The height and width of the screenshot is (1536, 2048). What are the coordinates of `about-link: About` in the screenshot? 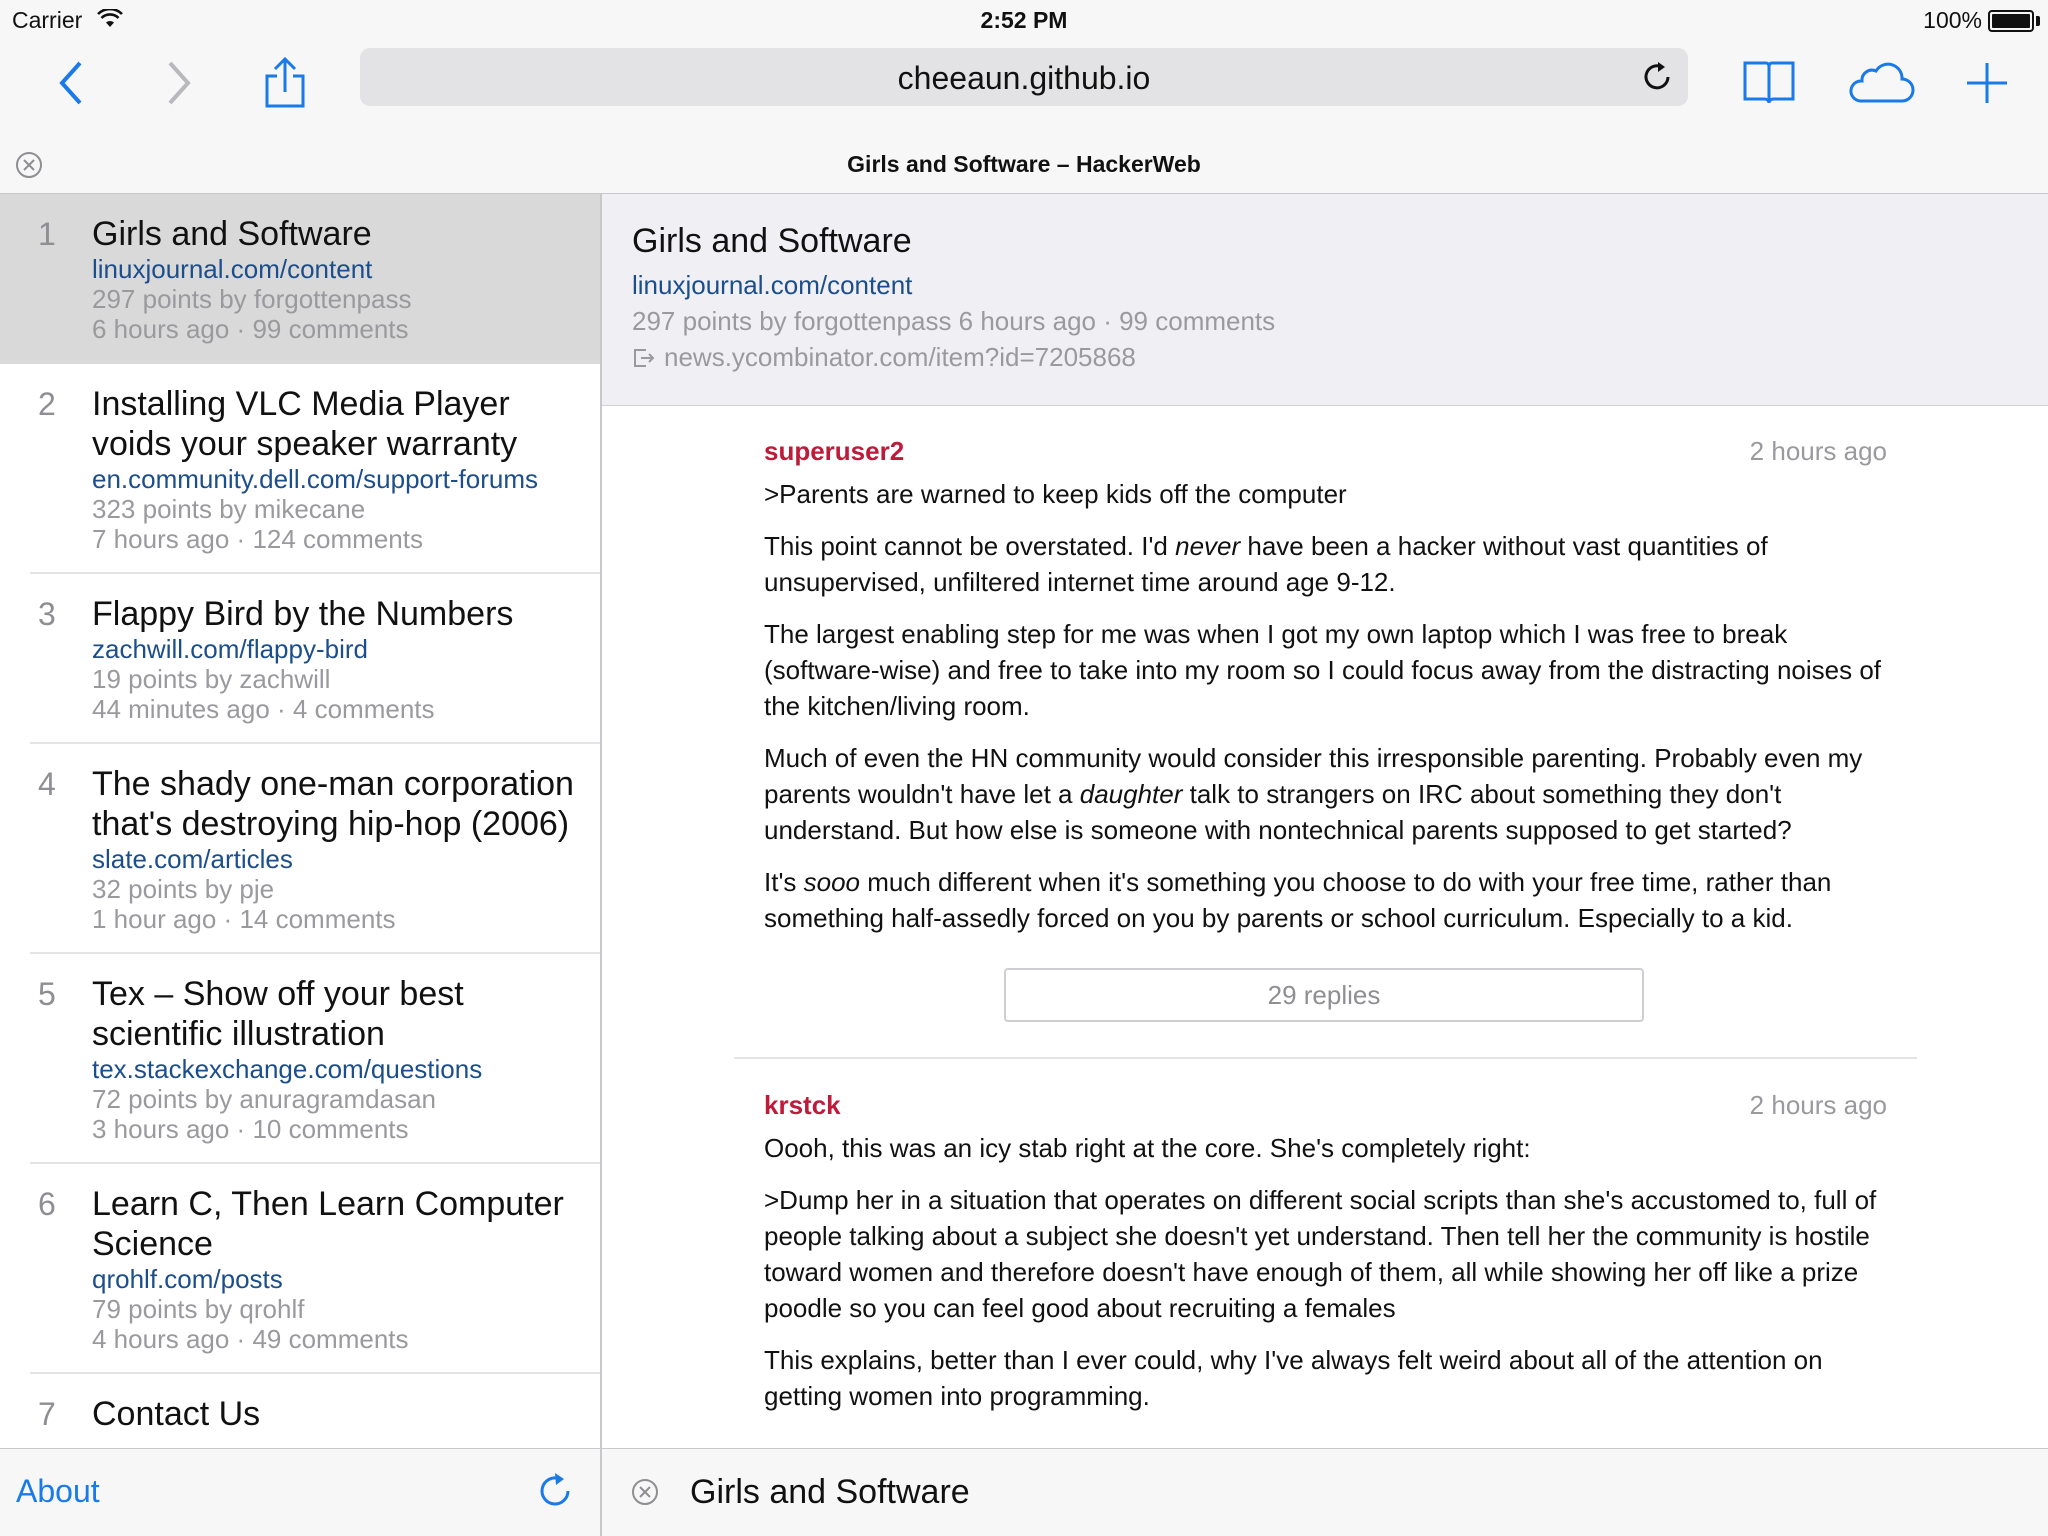 It's located at (58, 1491).